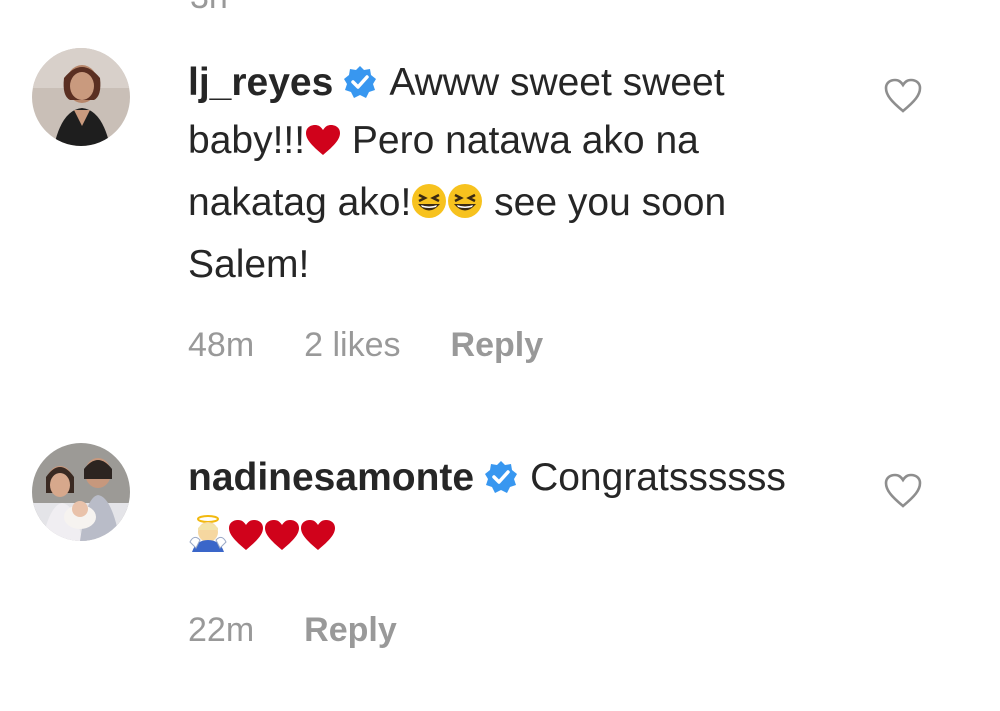  What do you see at coordinates (352, 345) in the screenshot?
I see `likes-count: 2 likes` at bounding box center [352, 345].